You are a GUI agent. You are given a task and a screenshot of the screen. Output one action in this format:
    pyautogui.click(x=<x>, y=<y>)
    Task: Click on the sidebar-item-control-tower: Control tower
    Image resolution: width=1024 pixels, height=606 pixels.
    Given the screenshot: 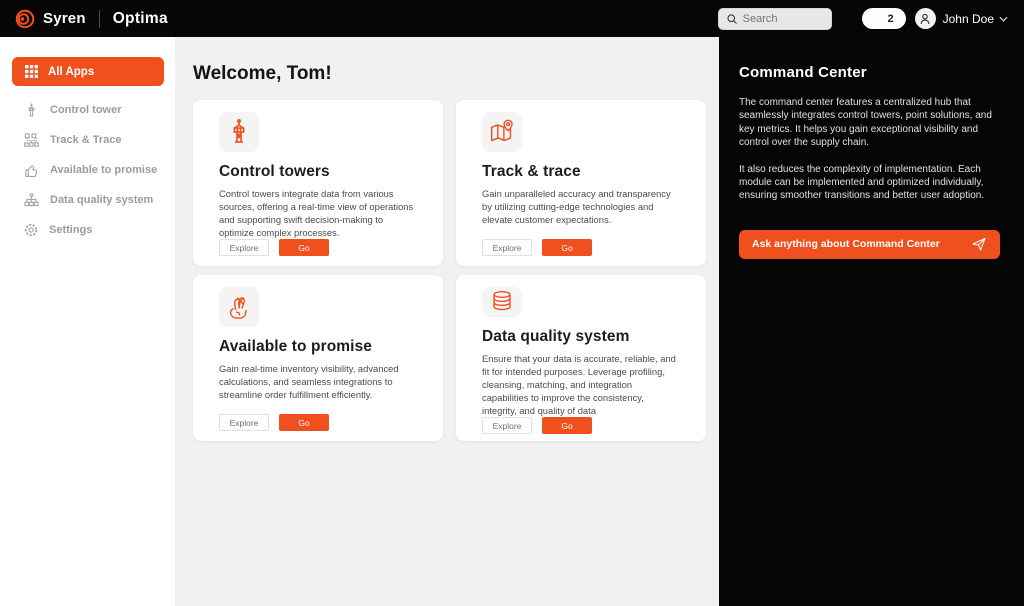 What is the action you would take?
    pyautogui.click(x=87, y=110)
    